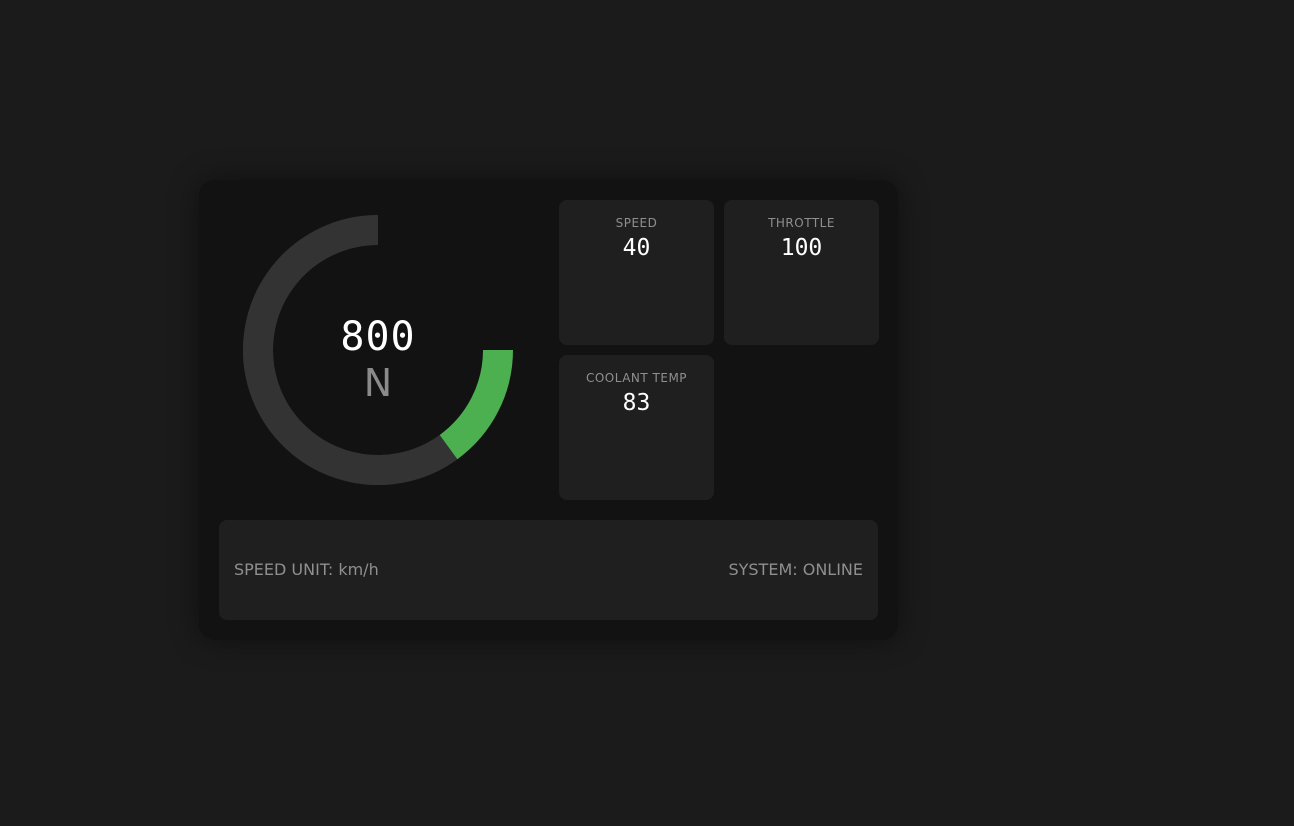 This screenshot has width=1294, height=826. What do you see at coordinates (548, 570) in the screenshot?
I see `status-bar: SPEED UNIT: km/h SYSTEM: ONLINE` at bounding box center [548, 570].